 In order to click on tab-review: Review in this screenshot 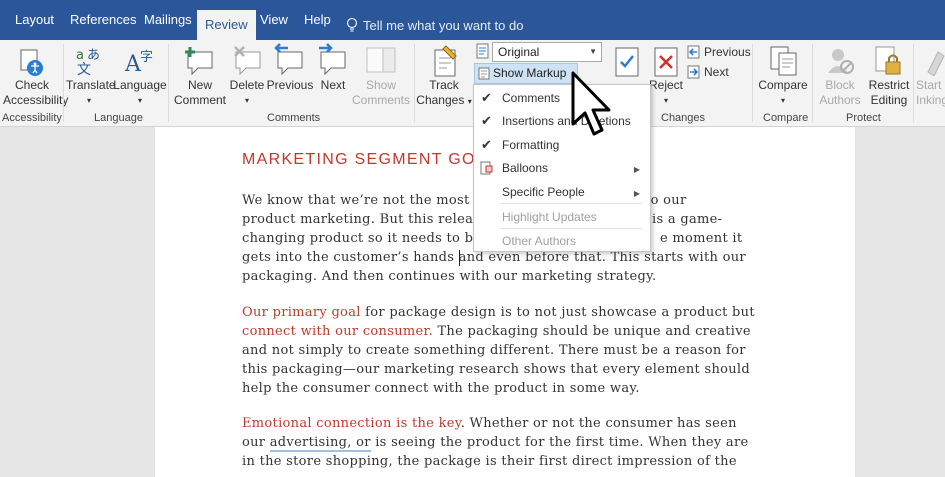, I will do `click(226, 25)`.